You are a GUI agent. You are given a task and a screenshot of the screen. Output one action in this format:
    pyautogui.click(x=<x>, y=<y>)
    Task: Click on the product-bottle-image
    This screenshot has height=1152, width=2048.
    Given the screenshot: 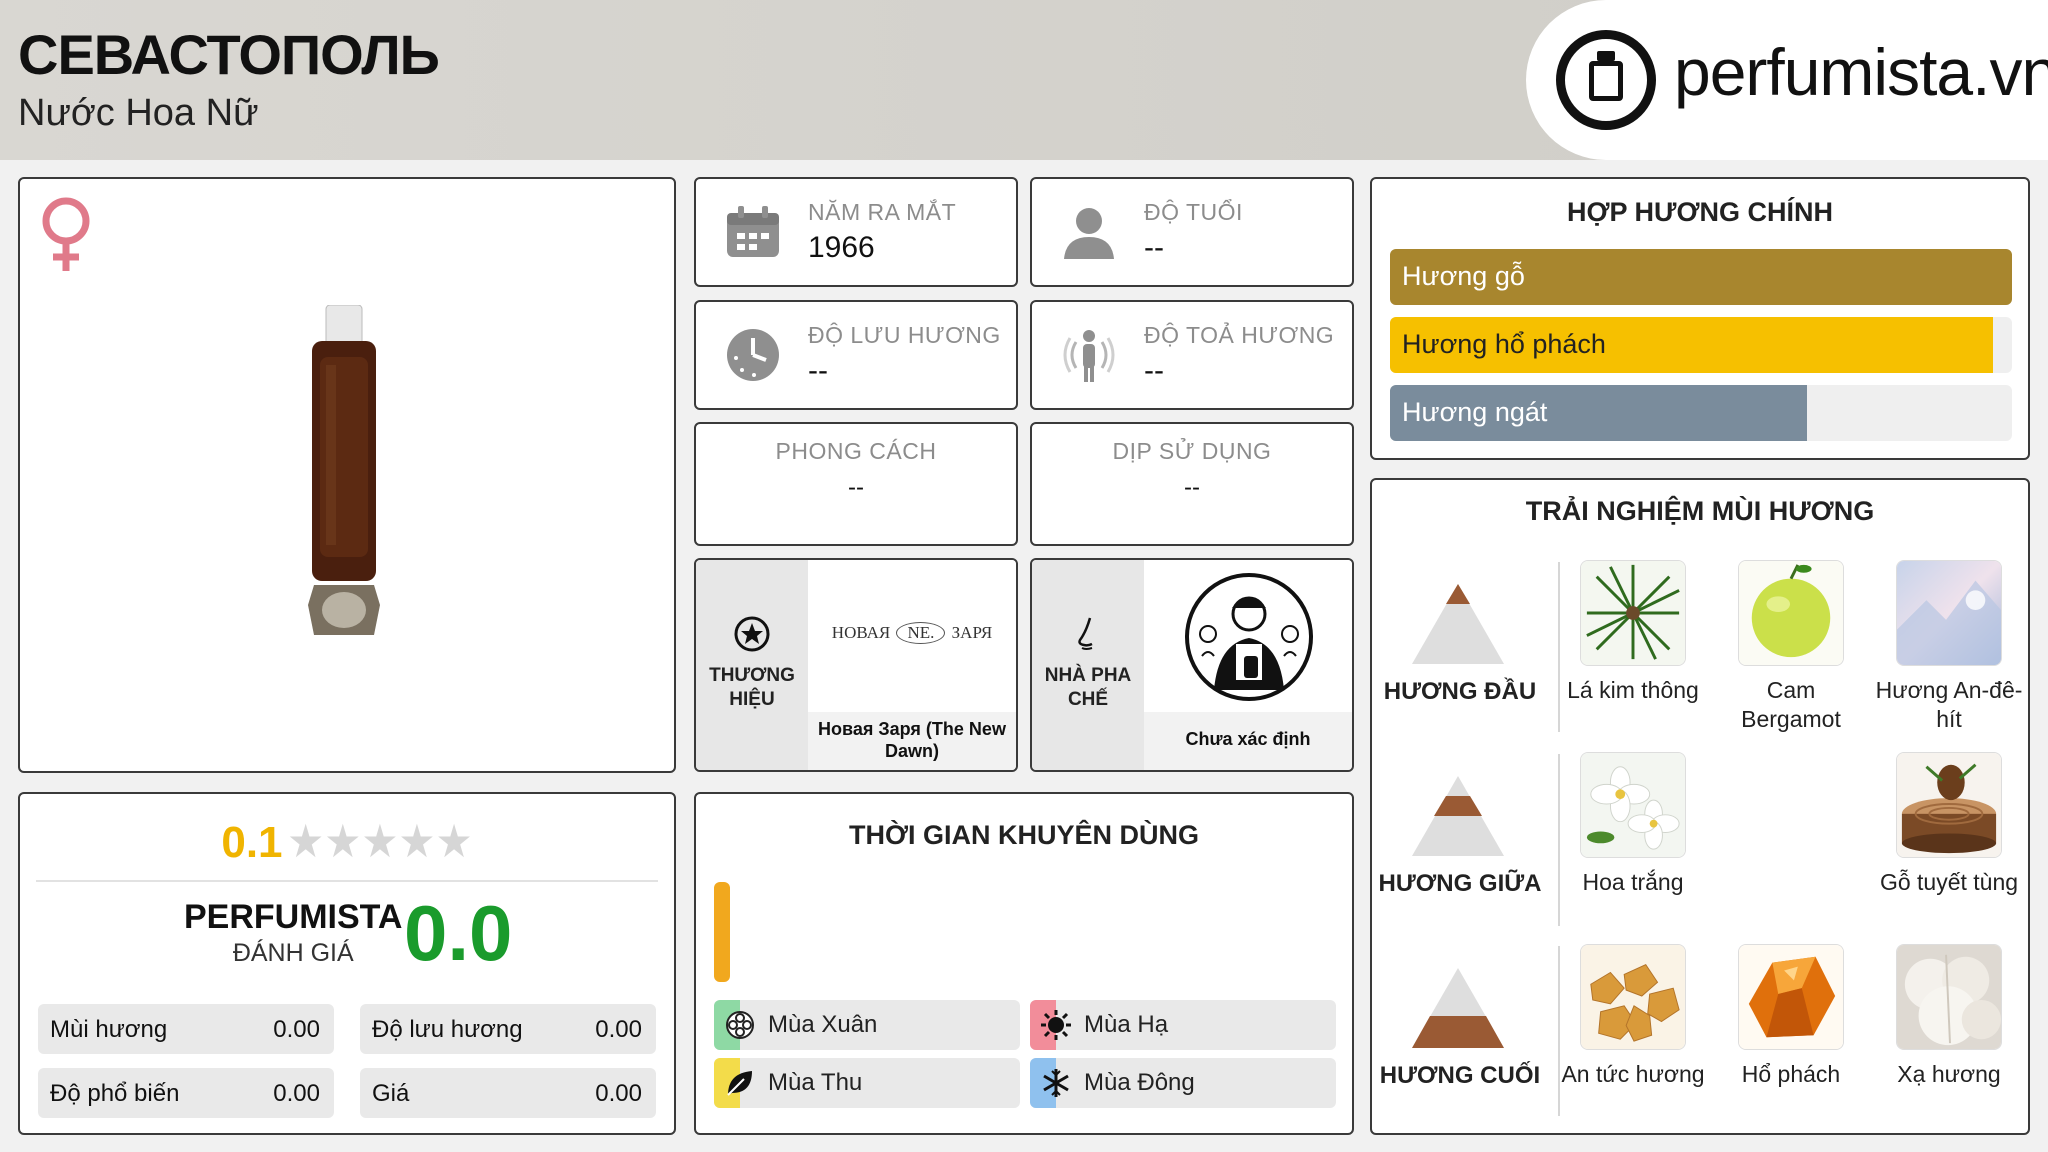 What is the action you would take?
    pyautogui.click(x=344, y=470)
    